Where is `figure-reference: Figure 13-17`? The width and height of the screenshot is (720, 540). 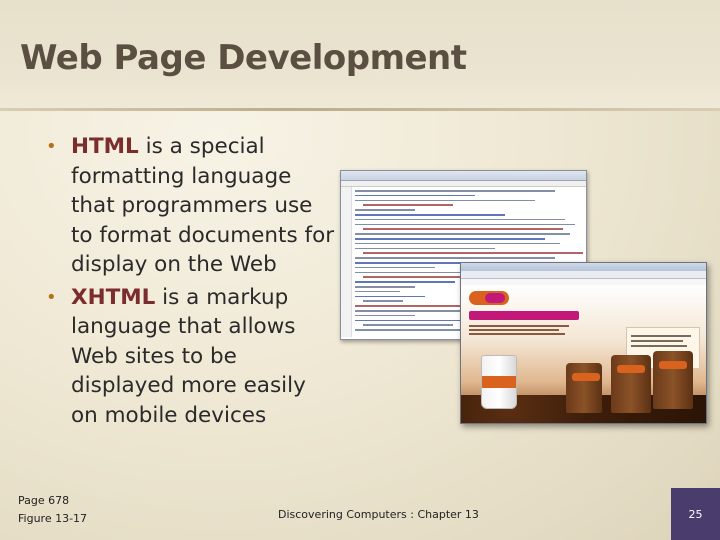 figure-reference: Figure 13-17 is located at coordinates (53, 518).